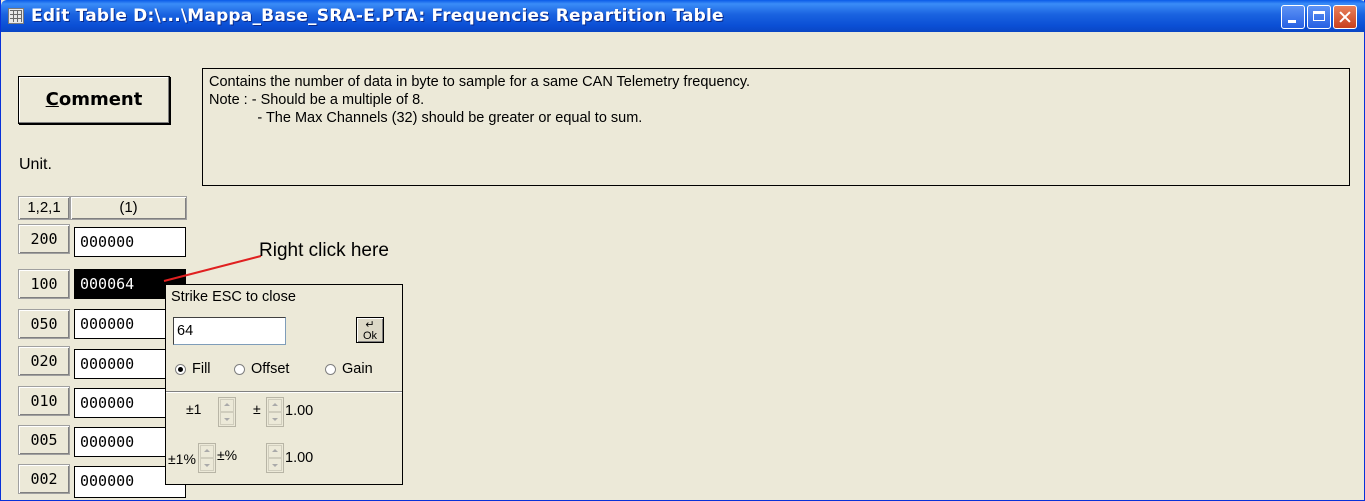  I want to click on percent-spinner, so click(207, 458).